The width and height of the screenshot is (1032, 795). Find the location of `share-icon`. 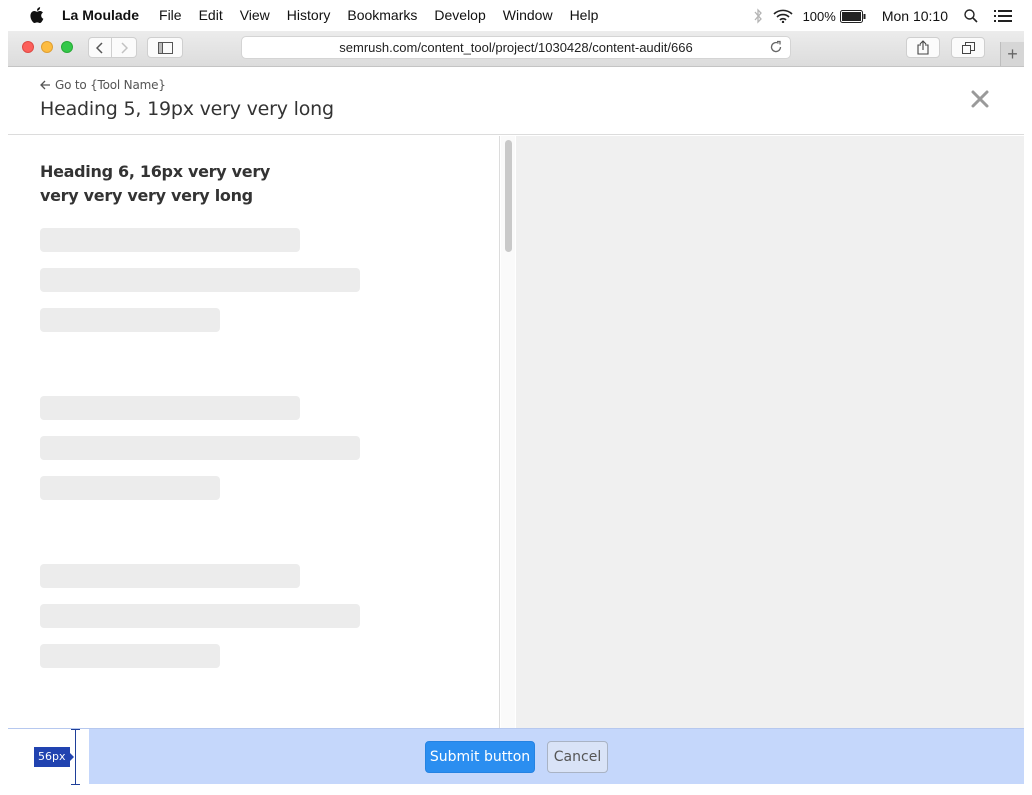

share-icon is located at coordinates (923, 47).